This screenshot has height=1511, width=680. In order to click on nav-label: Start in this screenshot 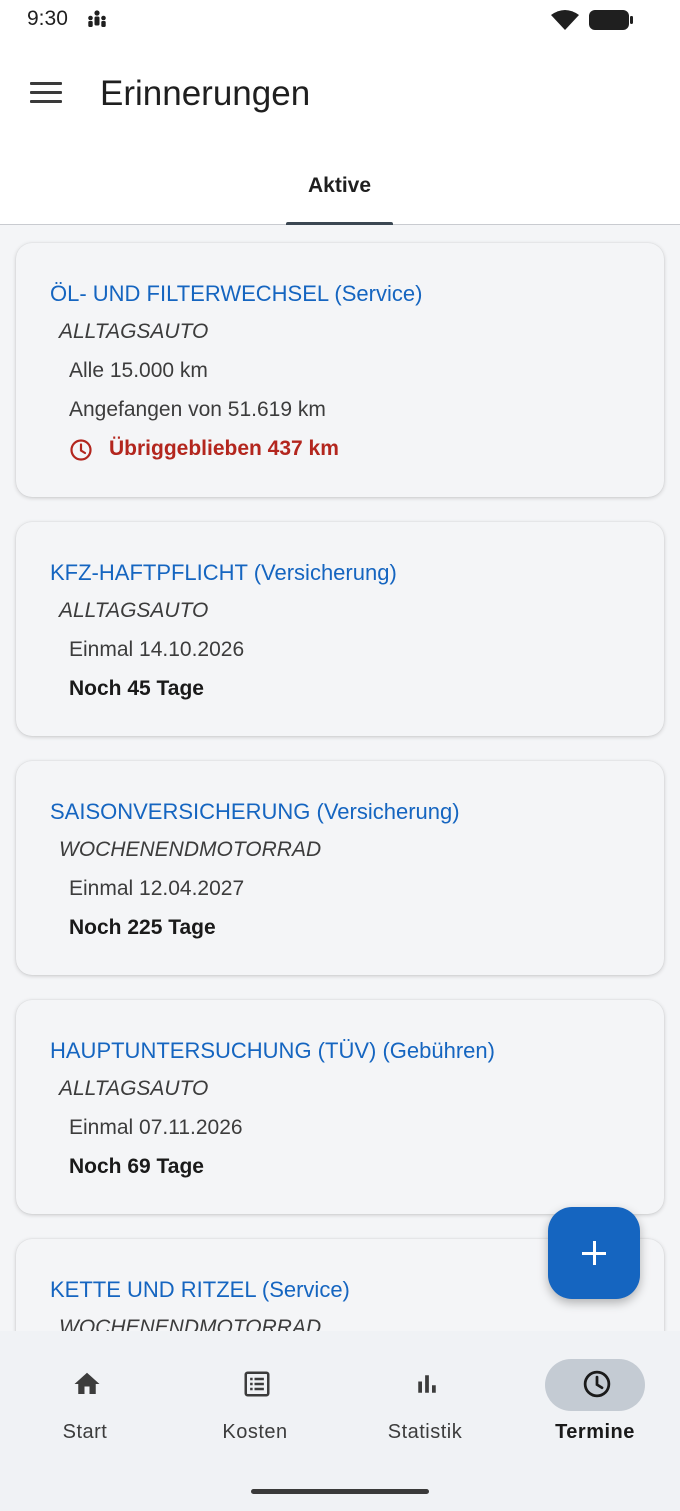, I will do `click(85, 1432)`.